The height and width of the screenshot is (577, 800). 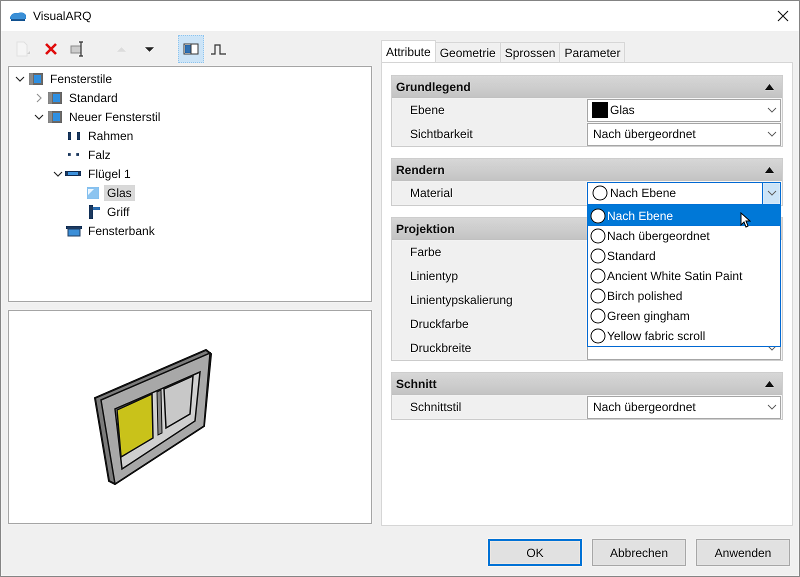 I want to click on tree-item: Neuer Fensterstil, so click(x=115, y=116).